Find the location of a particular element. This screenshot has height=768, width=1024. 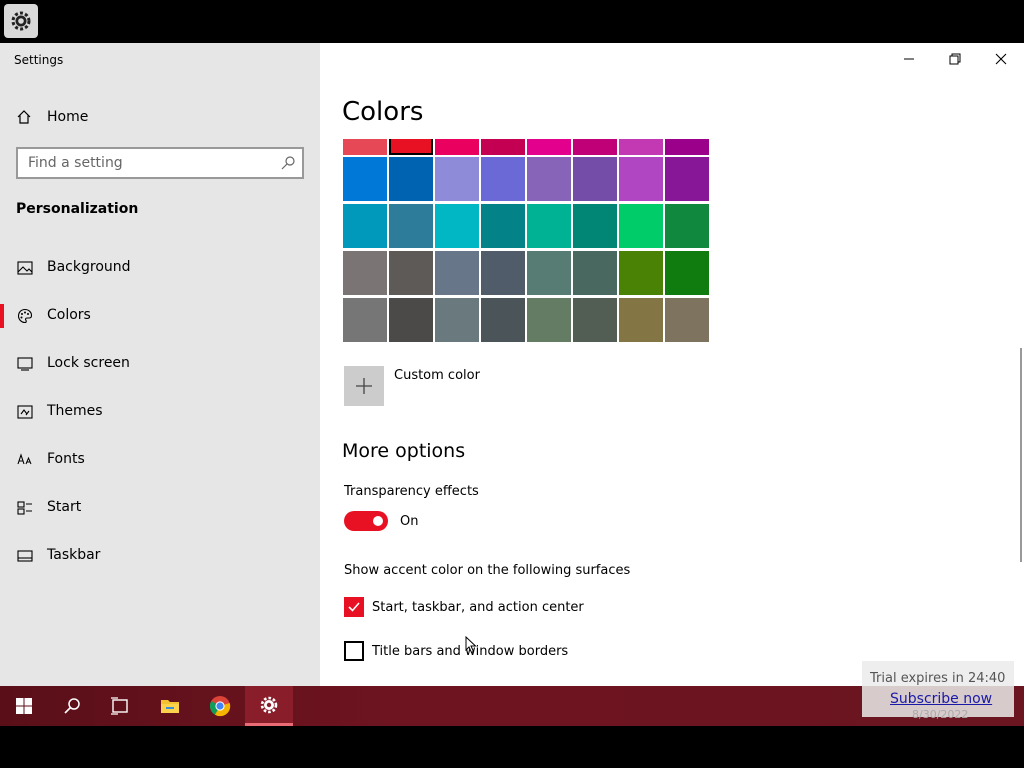

picture-icon is located at coordinates (25, 268).